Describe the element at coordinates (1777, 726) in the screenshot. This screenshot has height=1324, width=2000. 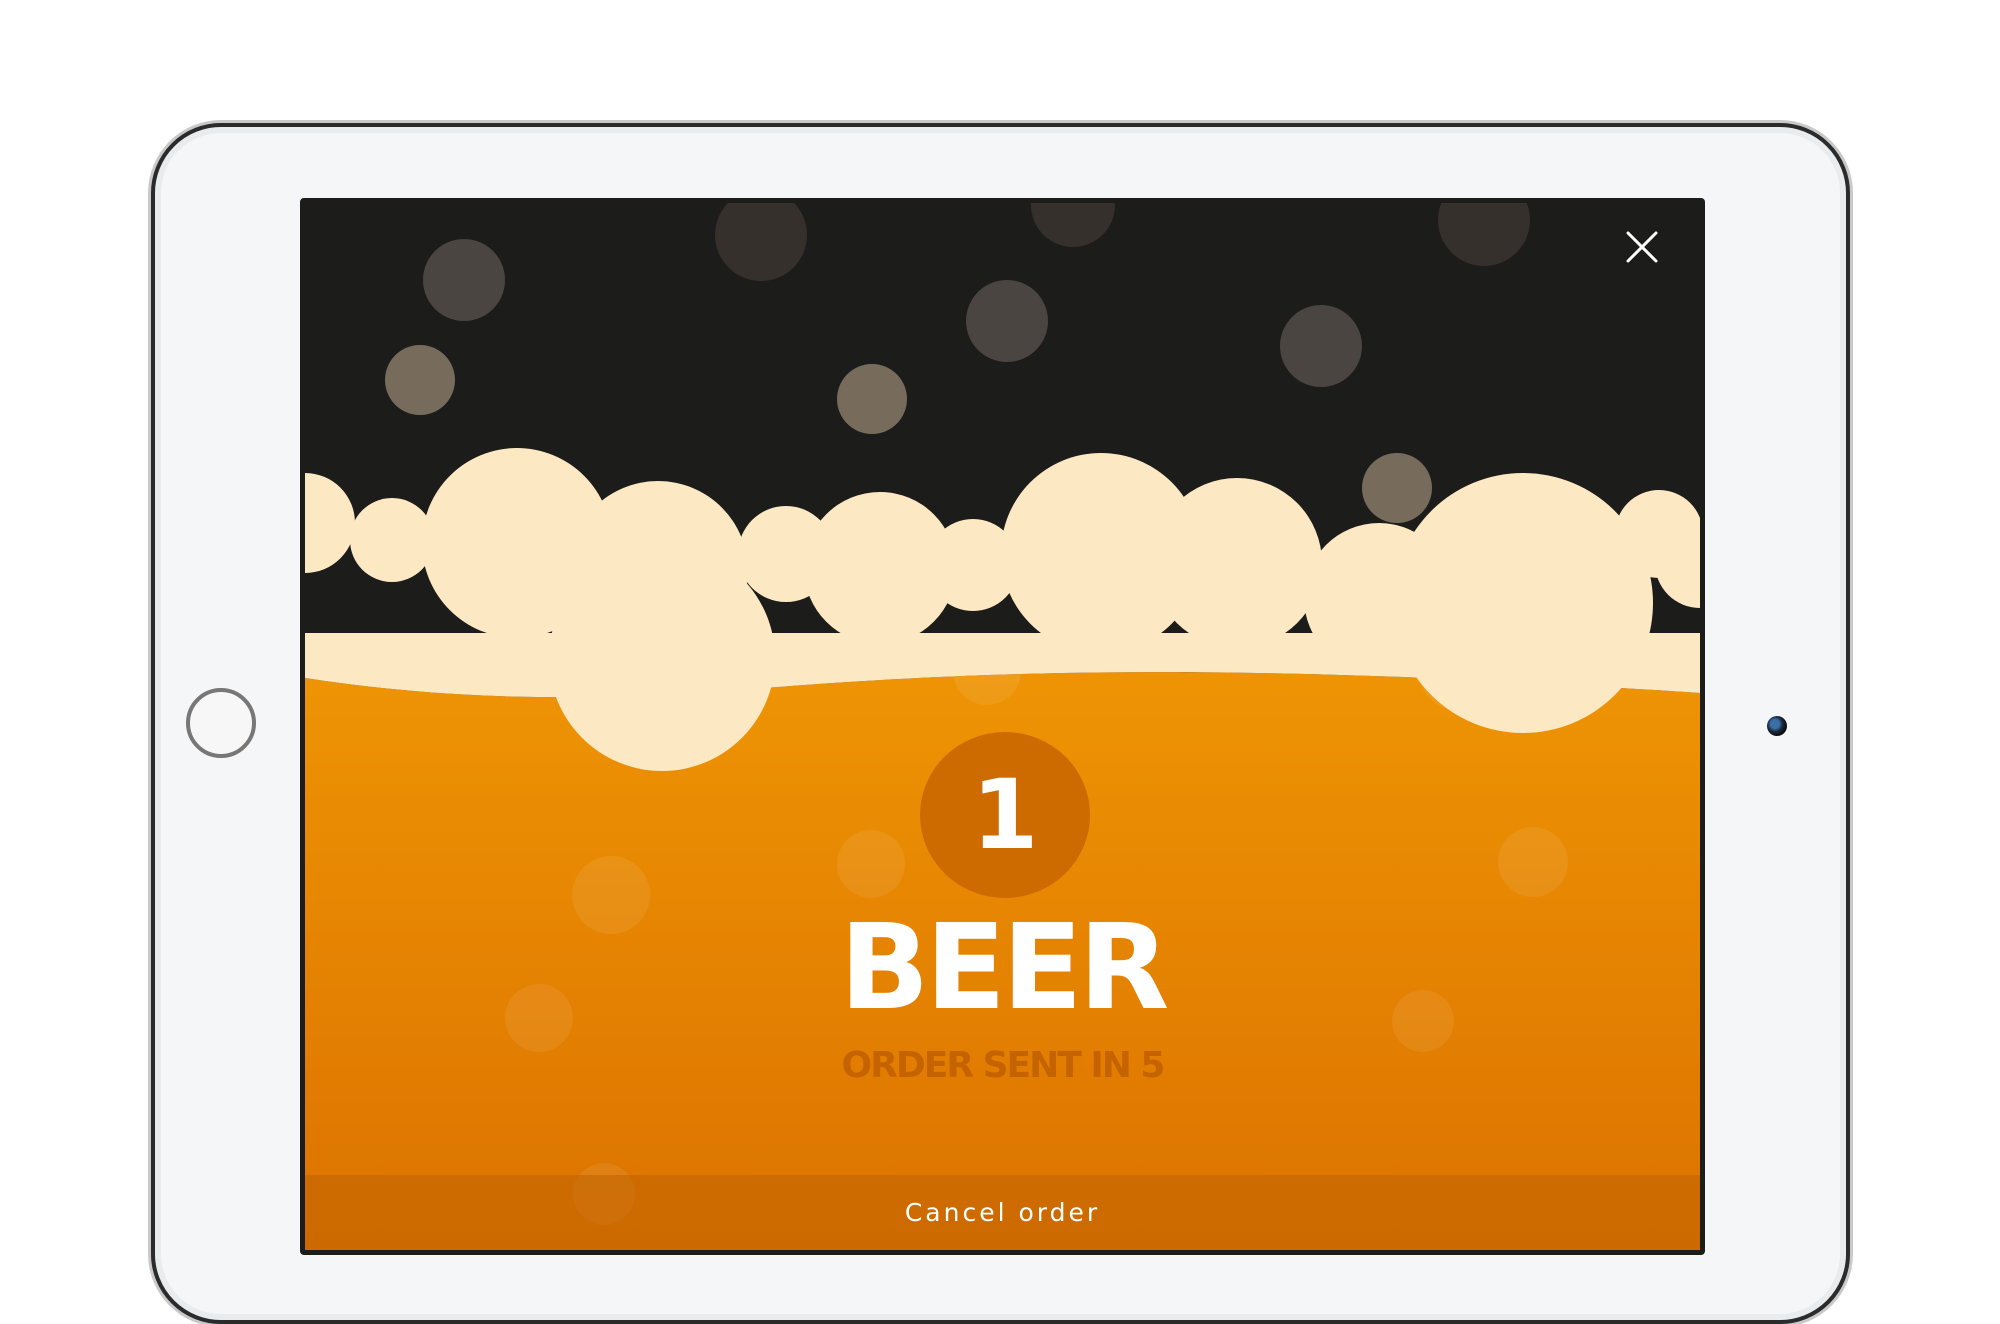
I see `camera-lens` at that location.